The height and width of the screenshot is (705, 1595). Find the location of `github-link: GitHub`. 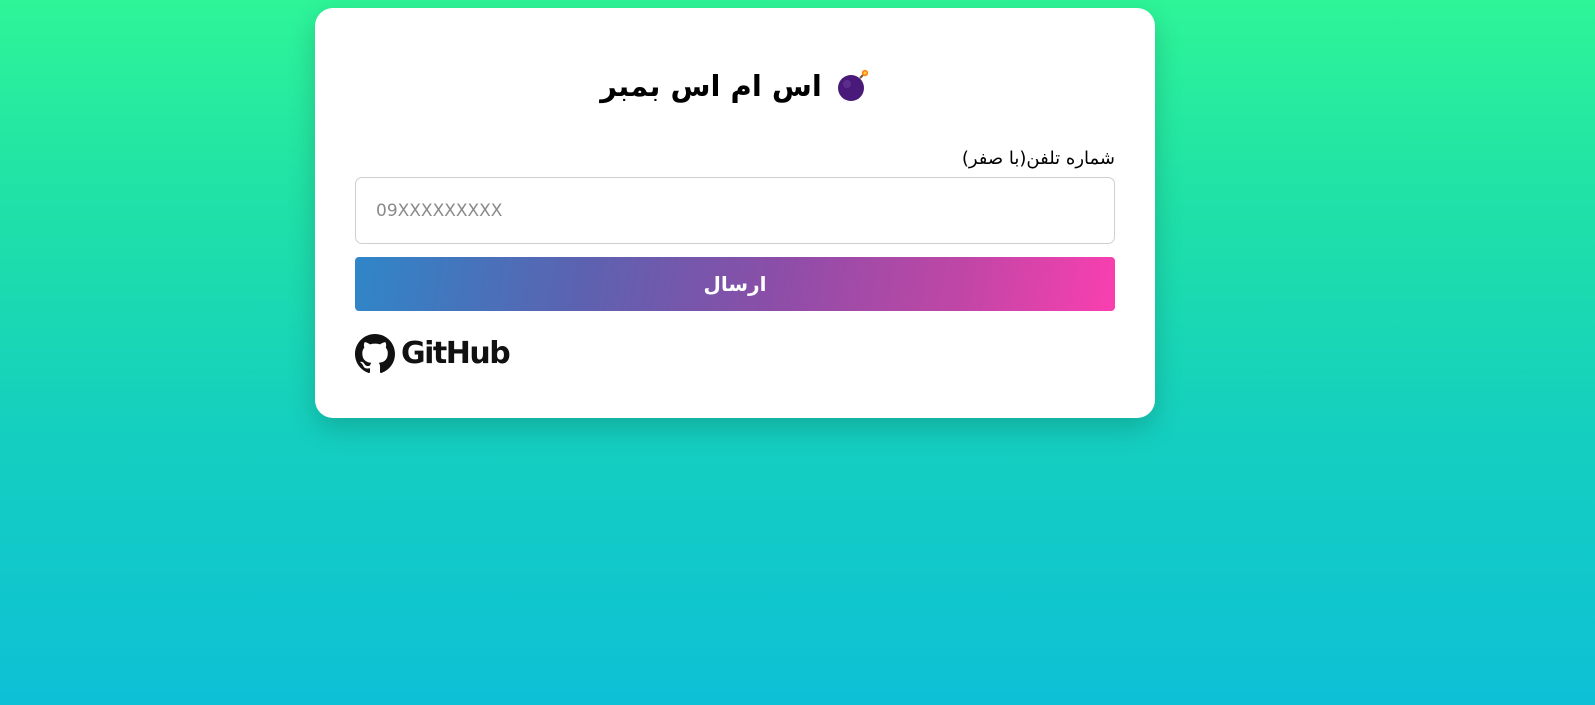

github-link: GitHub is located at coordinates (433, 354).